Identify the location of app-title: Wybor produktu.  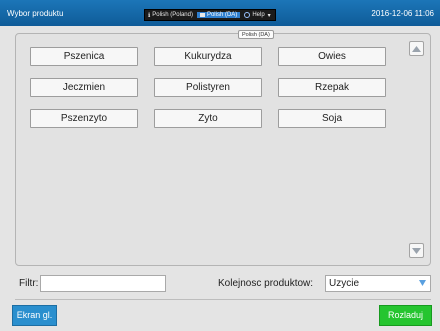
(35, 13).